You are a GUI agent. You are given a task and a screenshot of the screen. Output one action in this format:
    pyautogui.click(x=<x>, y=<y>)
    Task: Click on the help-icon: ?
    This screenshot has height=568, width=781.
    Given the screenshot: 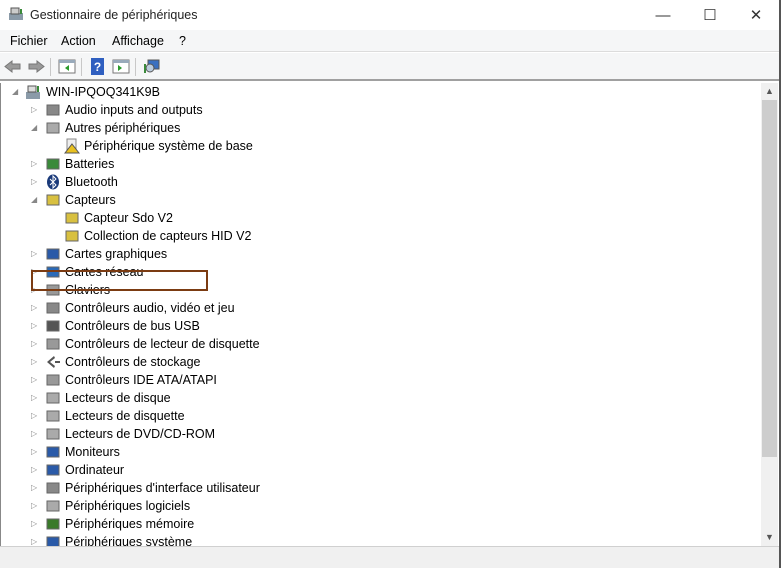 What is the action you would take?
    pyautogui.click(x=98, y=66)
    